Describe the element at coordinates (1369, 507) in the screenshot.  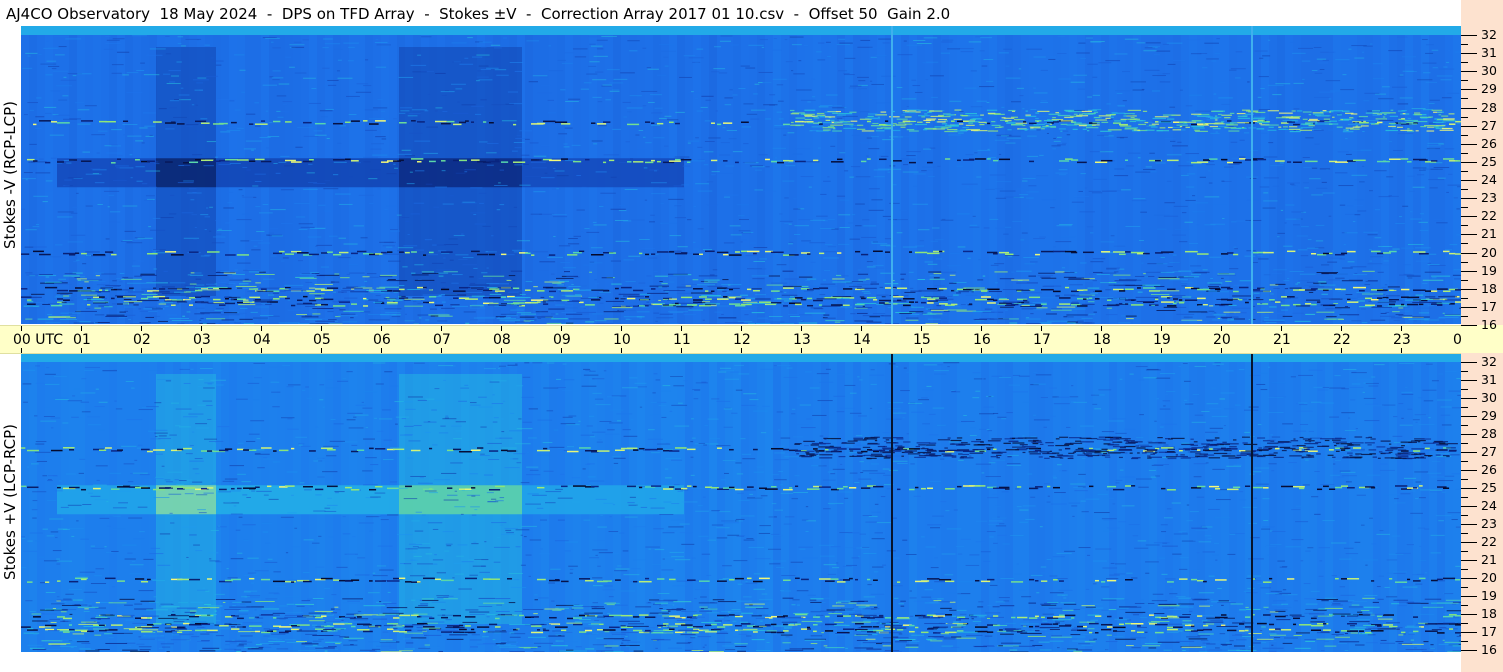
I see `texture-column-bottom` at that location.